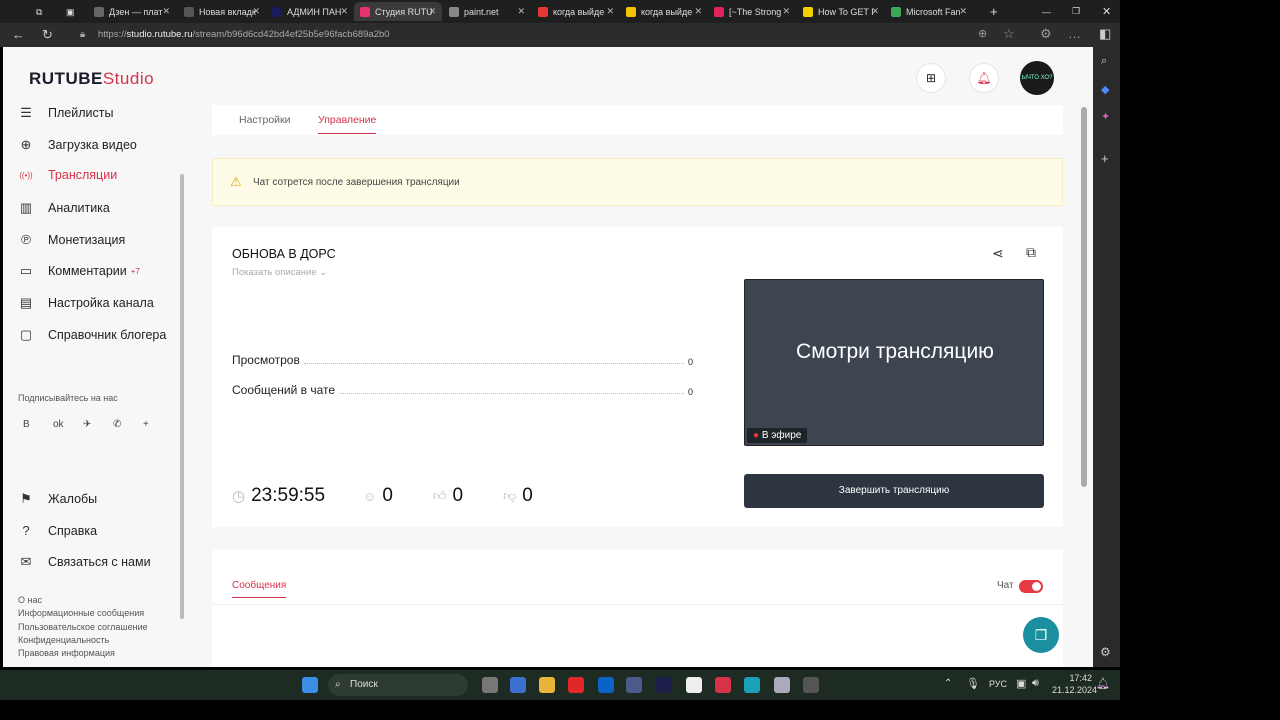 This screenshot has height=720, width=1280. Describe the element at coordinates (18, 34) in the screenshot. I see `back-icon: ←` at that location.